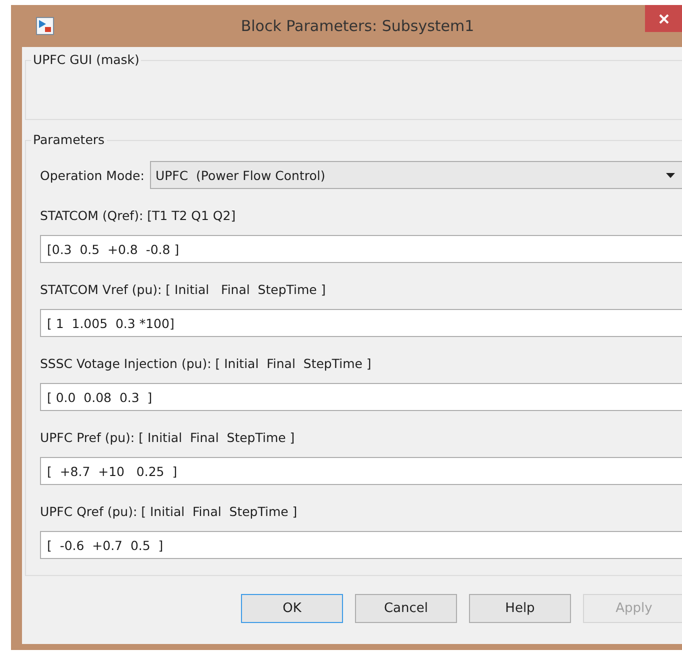  Describe the element at coordinates (138, 215) in the screenshot. I see `field-label: STATCOM (Qref): [T1 T2 Q1 Q2]` at that location.